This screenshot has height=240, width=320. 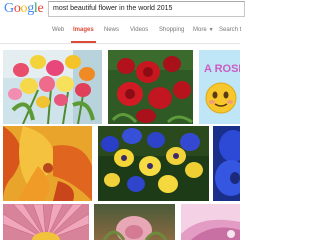 I want to click on pink-flower-image, so click(x=210, y=222).